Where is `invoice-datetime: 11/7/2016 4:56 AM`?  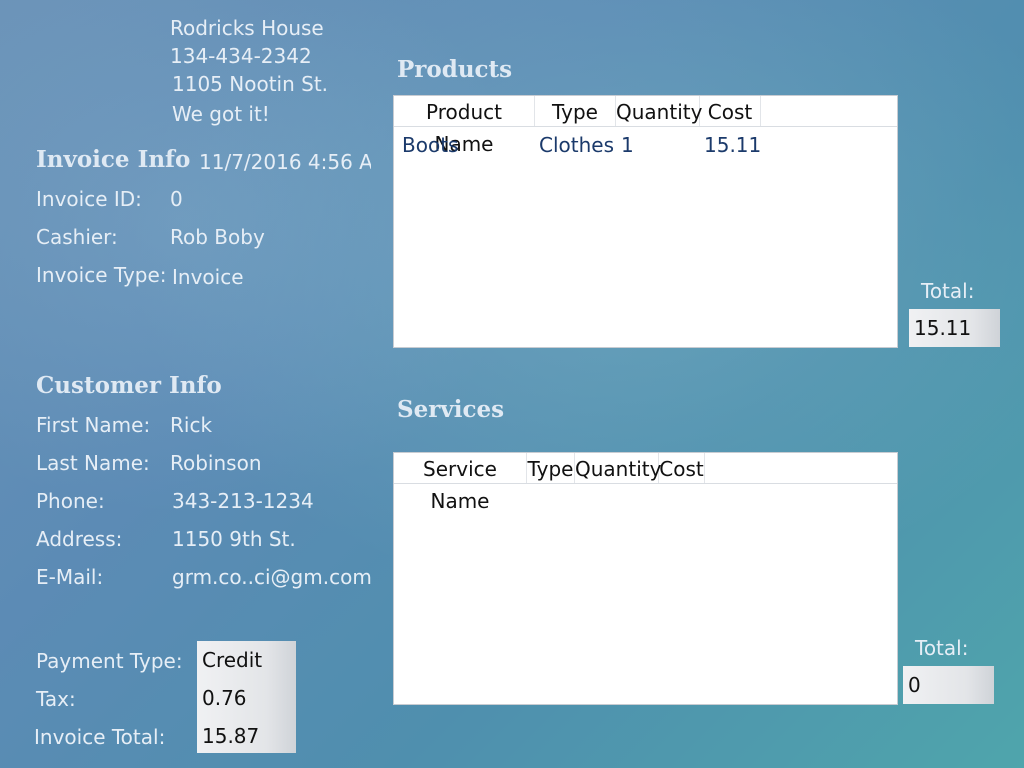
invoice-datetime: 11/7/2016 4:56 AM is located at coordinates (285, 162).